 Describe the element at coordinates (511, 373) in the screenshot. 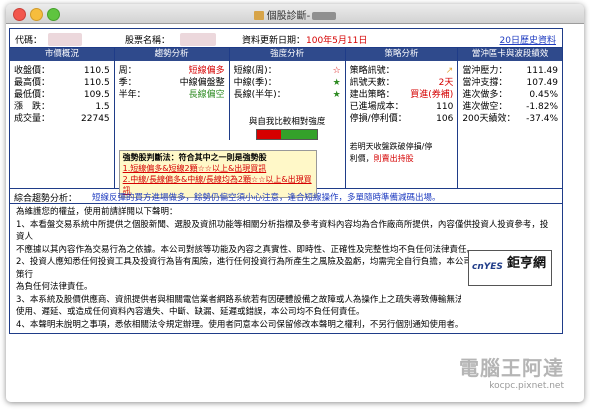

I see `watermark: 電腦王阿達 kocpc.pixnet.net` at that location.